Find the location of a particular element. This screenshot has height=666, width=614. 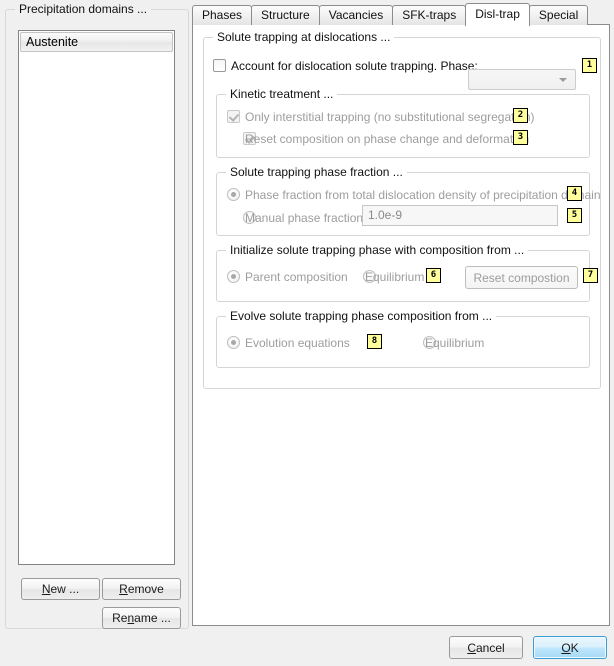

tab-label: Special is located at coordinates (558, 15).